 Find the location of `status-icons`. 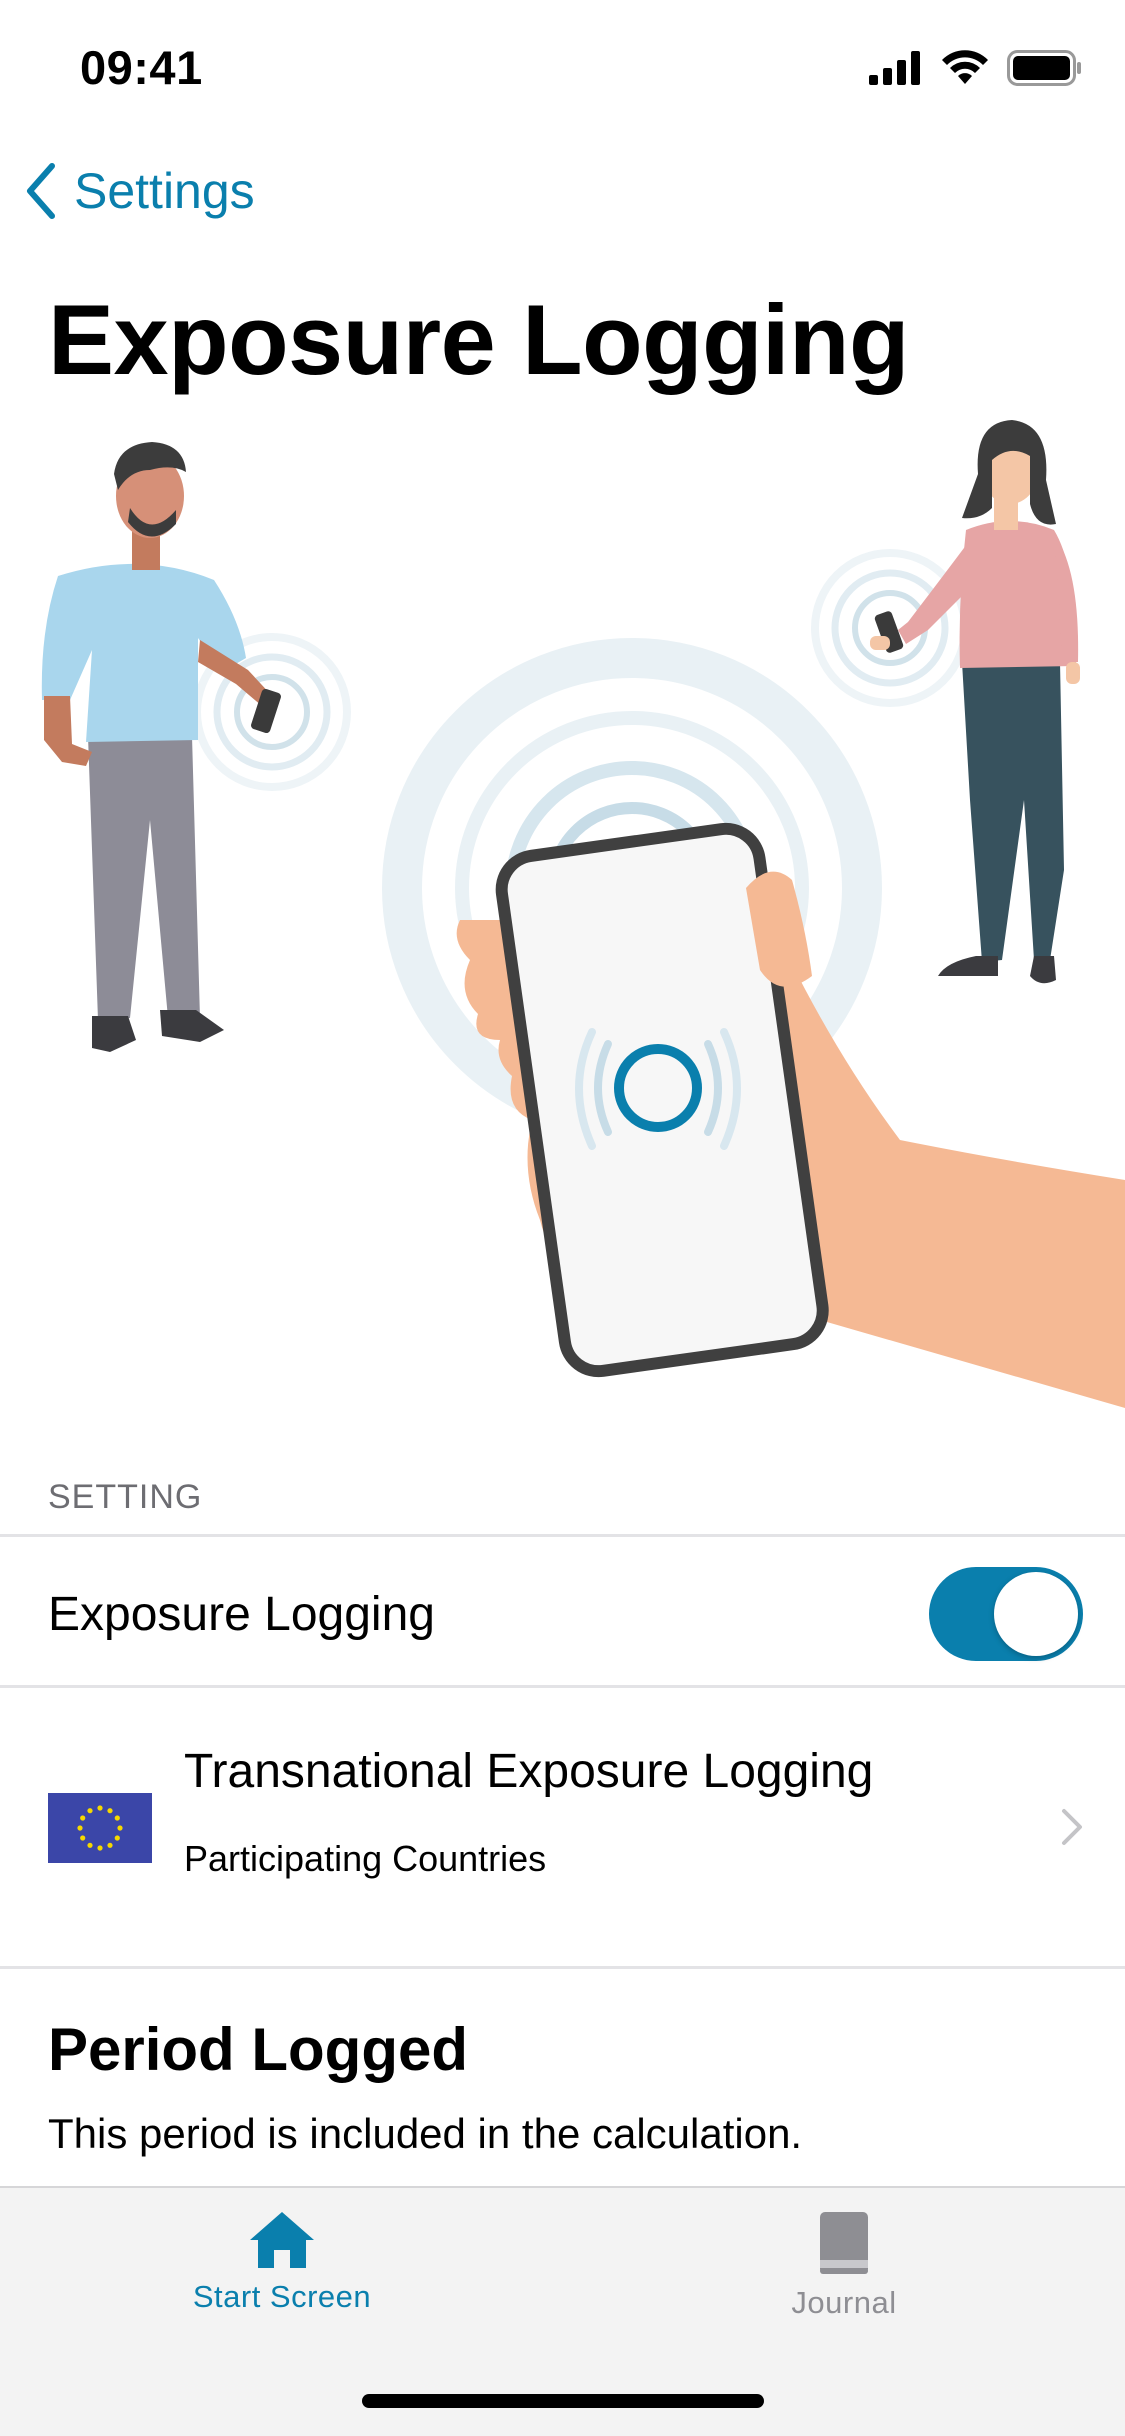

status-icons is located at coordinates (976, 68).